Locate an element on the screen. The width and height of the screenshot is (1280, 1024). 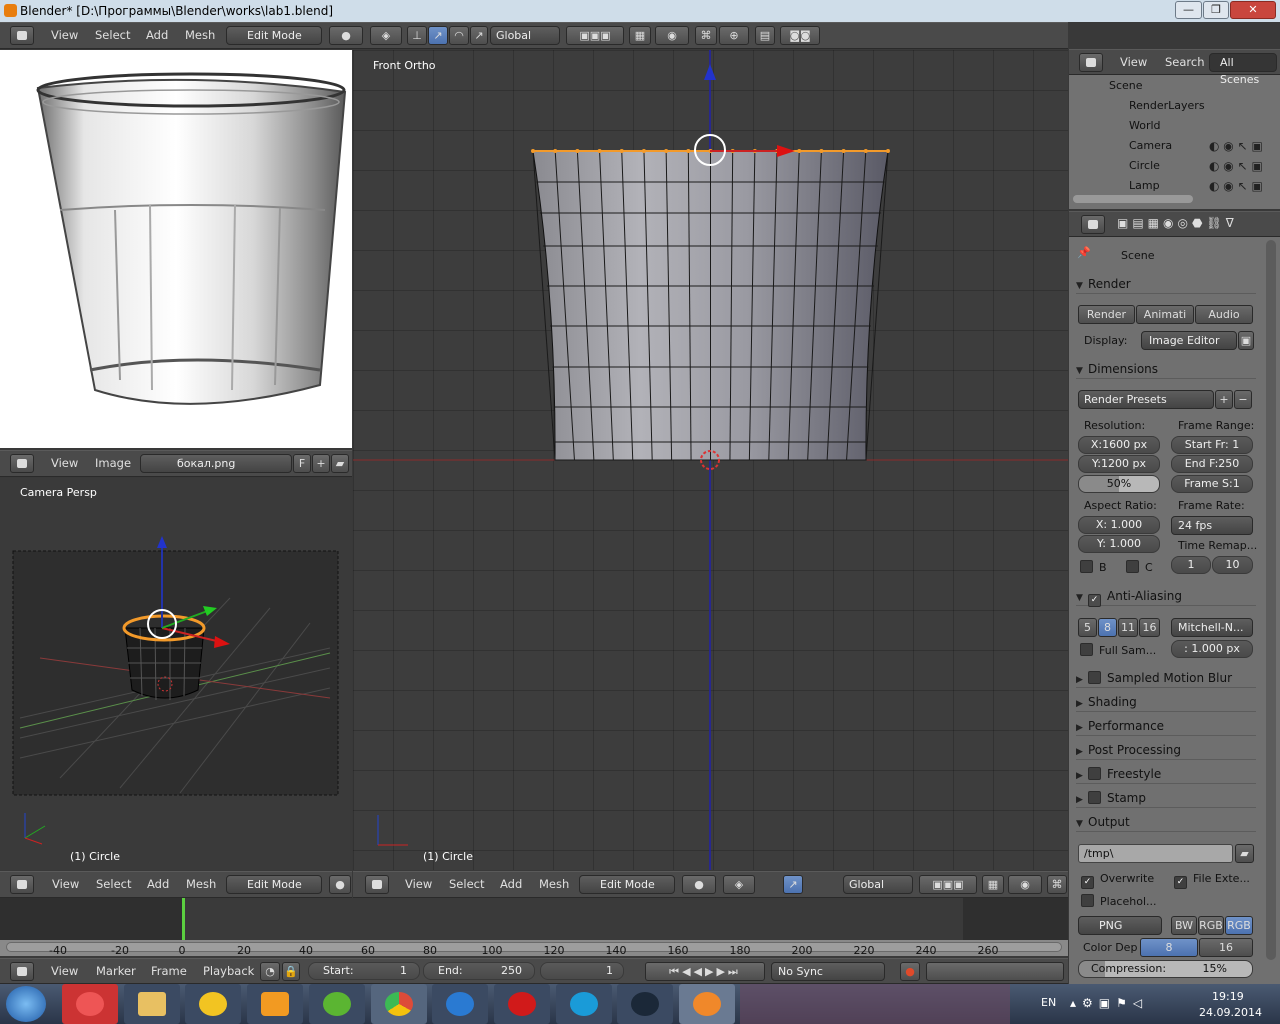
taskbar-chrome-icon is located at coordinates (399, 1004).